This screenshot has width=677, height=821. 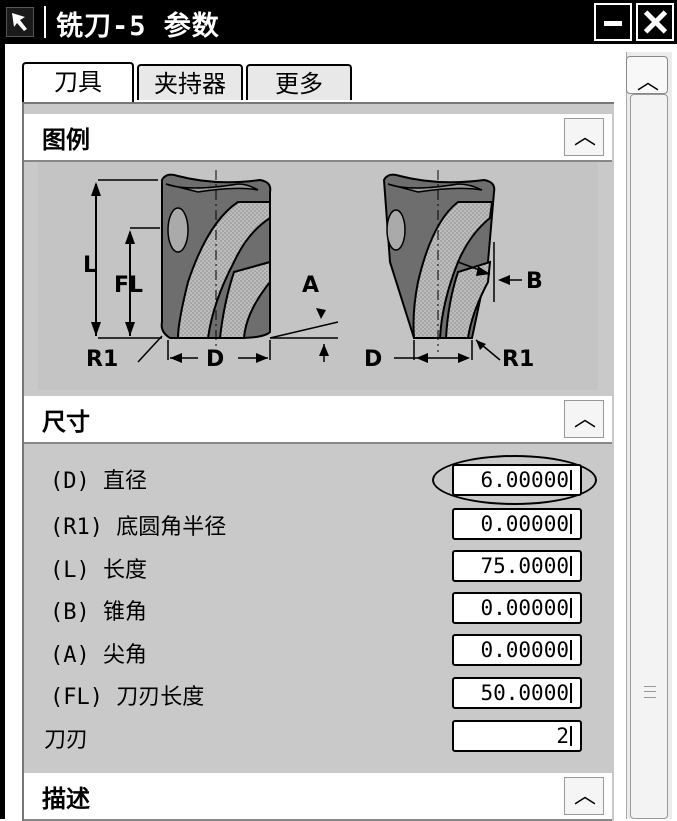 What do you see at coordinates (20, 22) in the screenshot?
I see `pin-icon` at bounding box center [20, 22].